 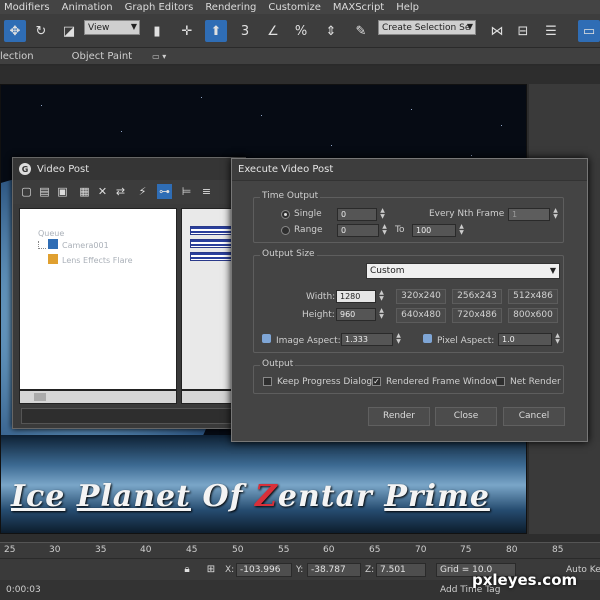 What do you see at coordinates (500, 381) in the screenshot?
I see `net-render-checkbox` at bounding box center [500, 381].